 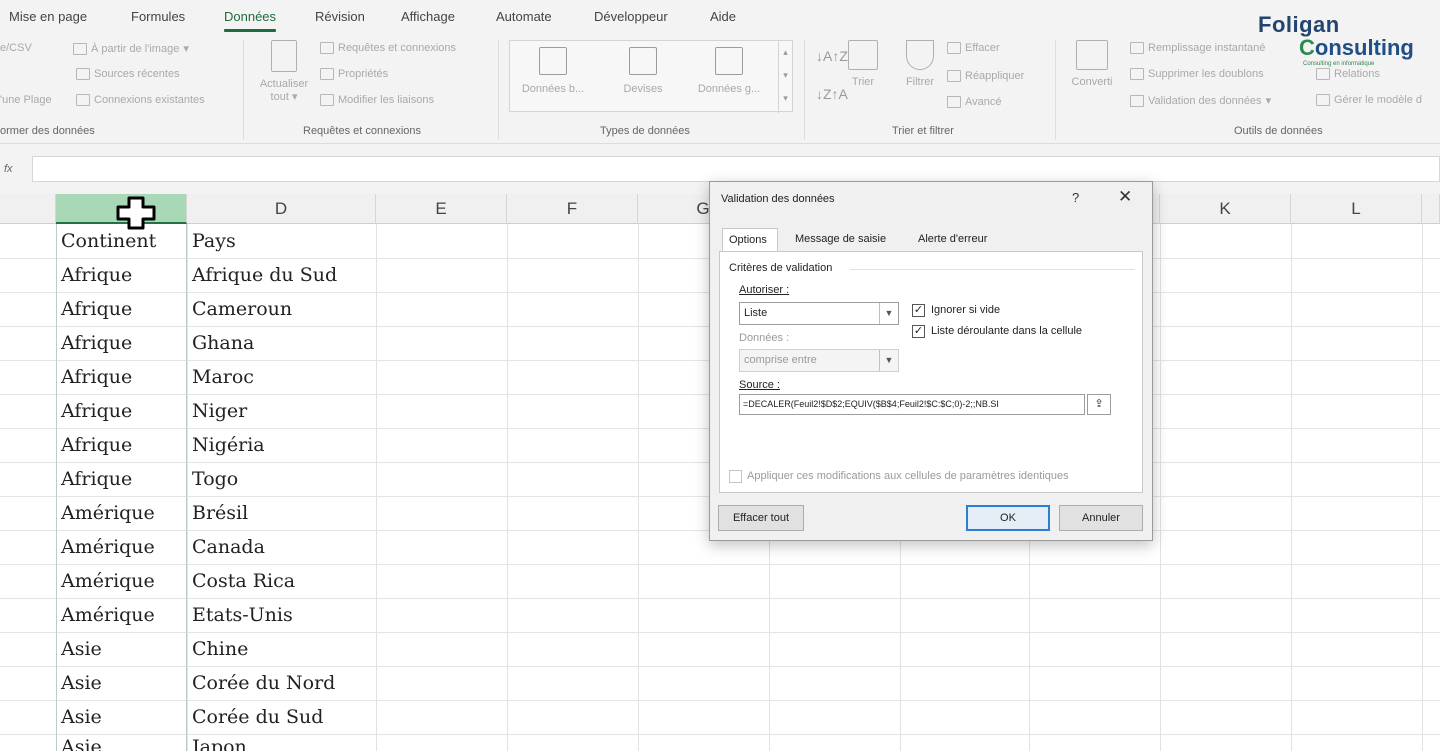 What do you see at coordinates (1431, 209) in the screenshot?
I see `column-header-m` at bounding box center [1431, 209].